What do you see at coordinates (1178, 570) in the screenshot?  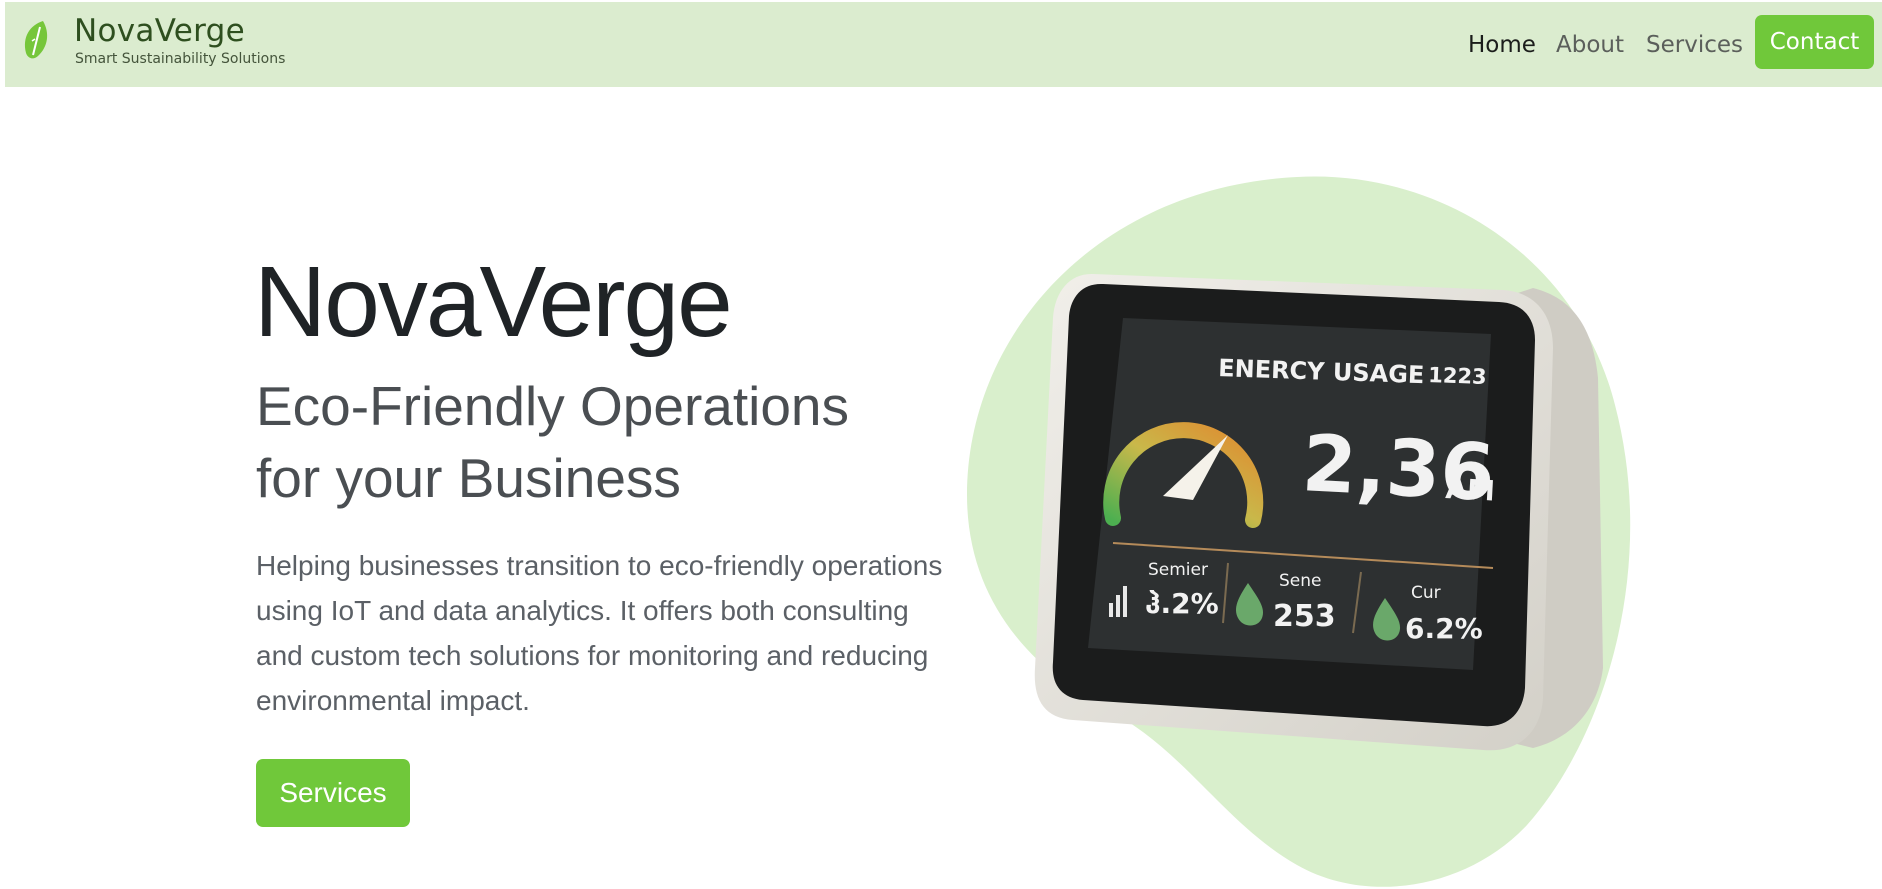 I see `stat-label-1: Semier` at bounding box center [1178, 570].